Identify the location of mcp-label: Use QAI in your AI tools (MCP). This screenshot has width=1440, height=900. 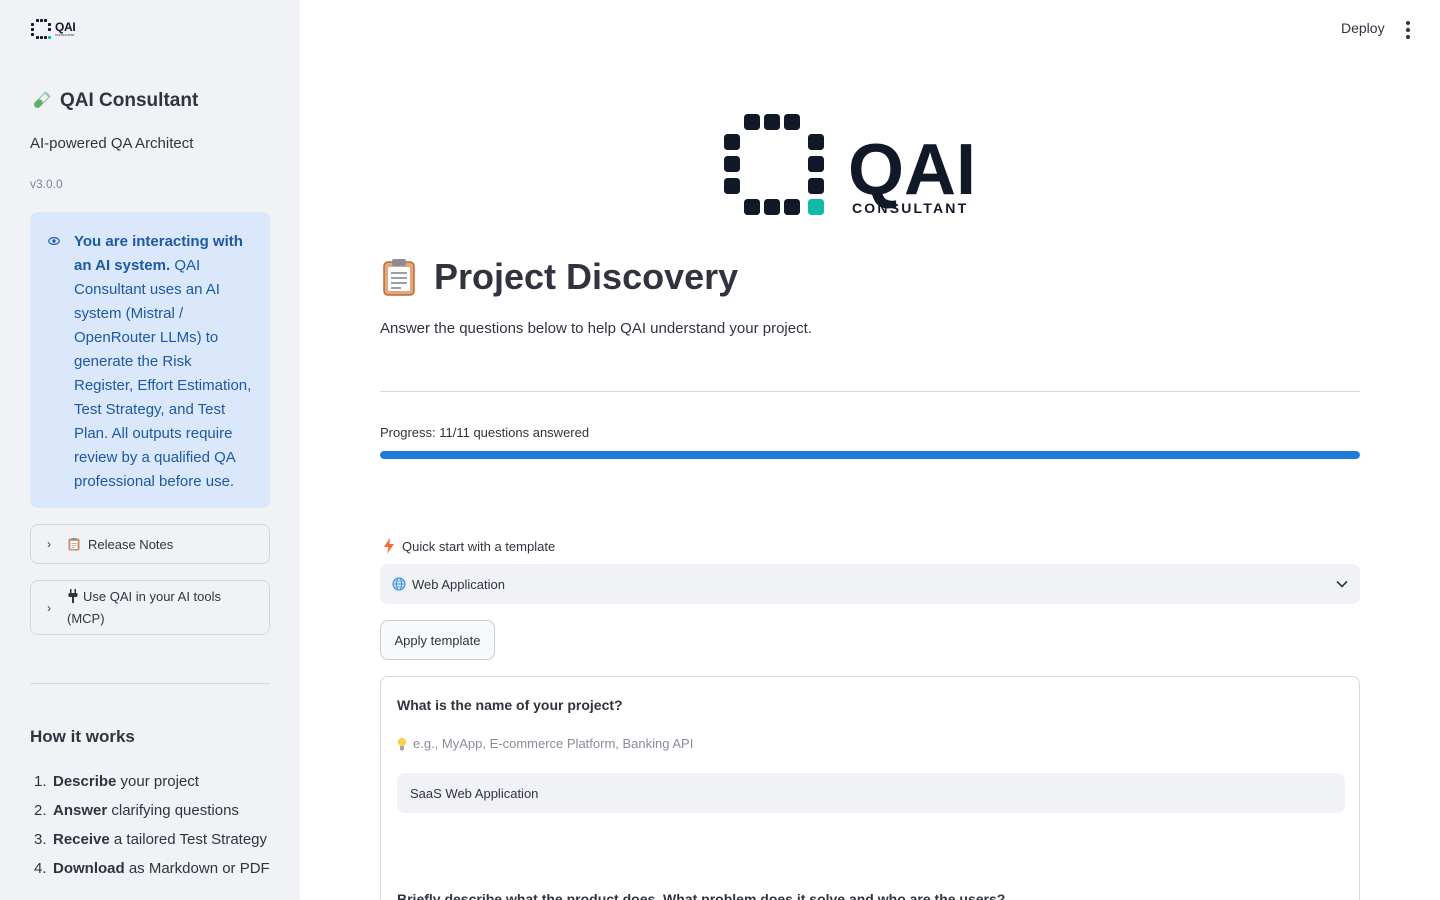
(162, 608).